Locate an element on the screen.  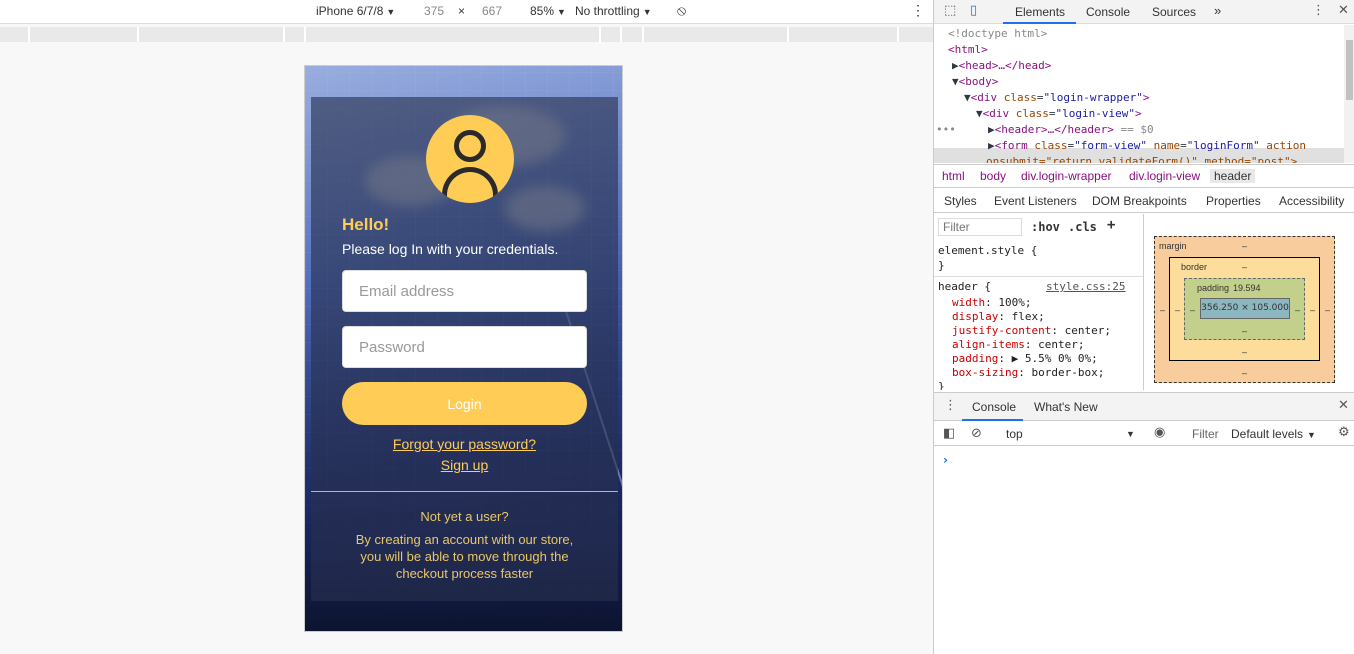
width-input: 375 is located at coordinates (434, 11).